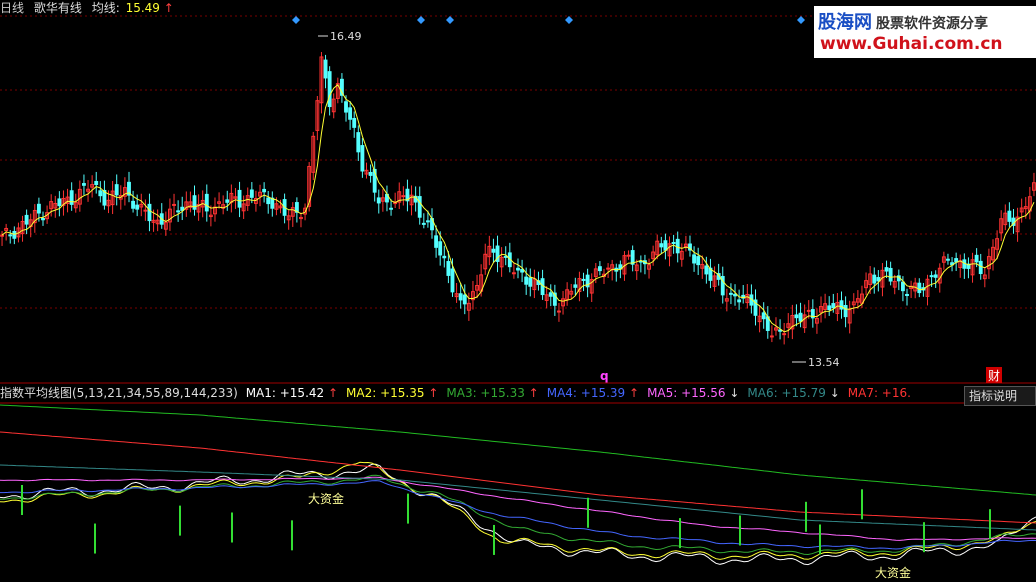  Describe the element at coordinates (824, 362) in the screenshot. I see `low-label: 13.54` at that location.